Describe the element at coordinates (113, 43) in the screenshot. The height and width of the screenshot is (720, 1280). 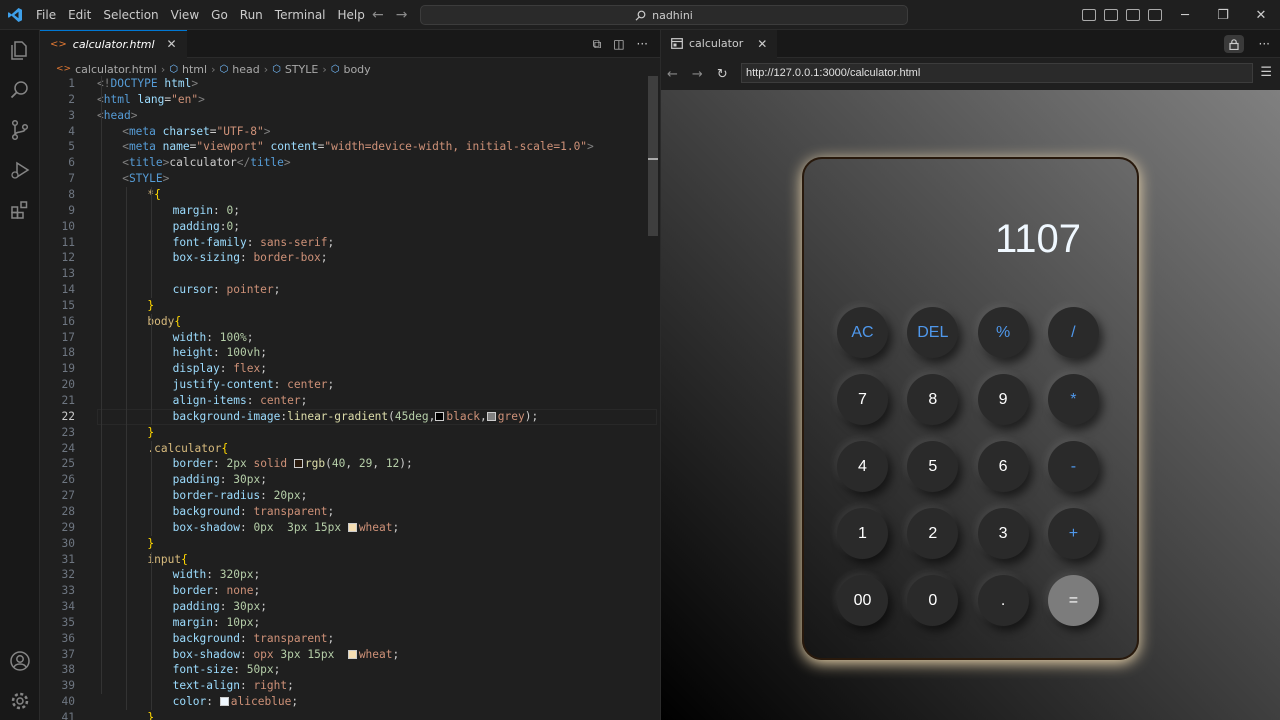
I see `tab-calculator-html: <> calculator.html ✕` at that location.